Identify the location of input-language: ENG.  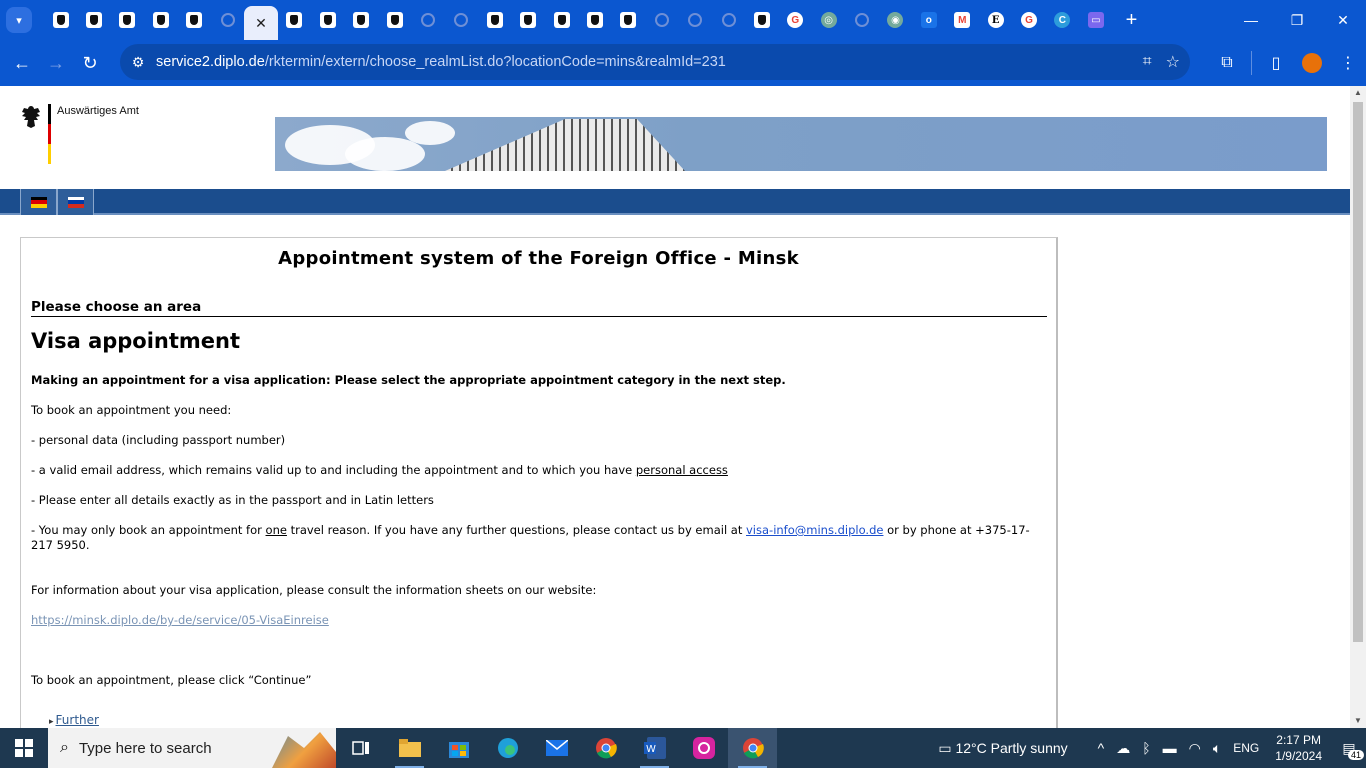
(1246, 748).